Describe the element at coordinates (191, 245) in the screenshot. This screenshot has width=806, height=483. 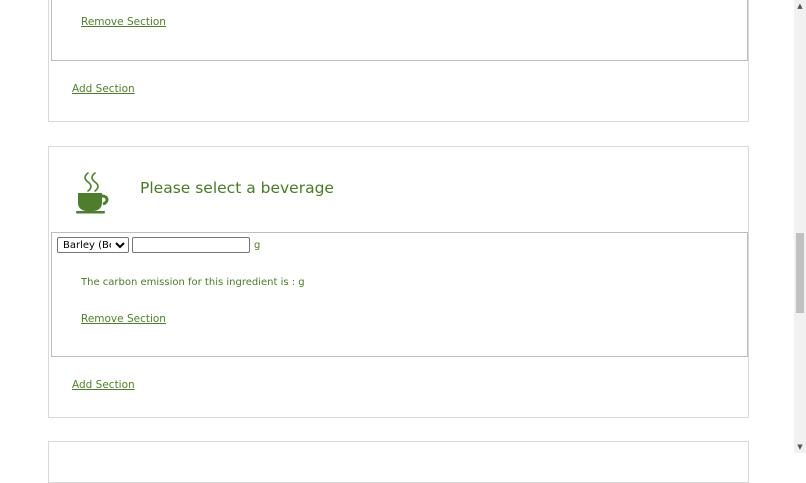
I see `quantity-input` at that location.